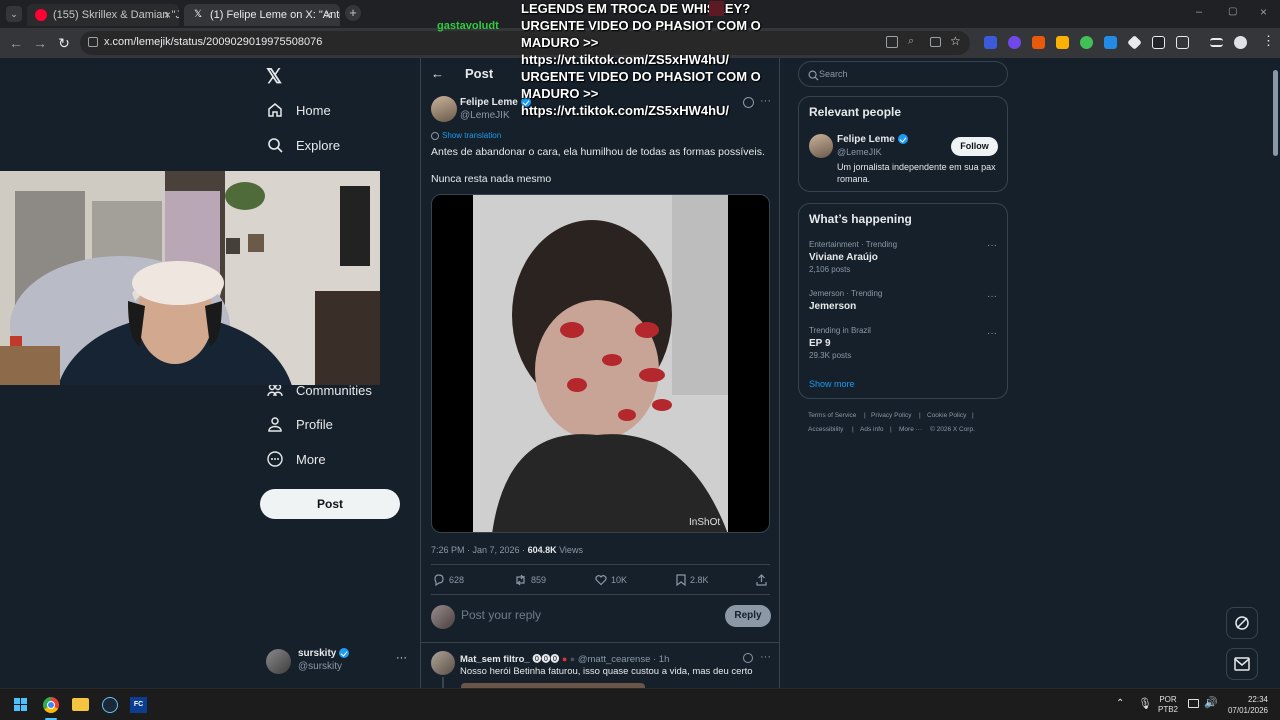 The image size is (1280, 720). I want to click on fc-app-icon: FC, so click(138, 705).